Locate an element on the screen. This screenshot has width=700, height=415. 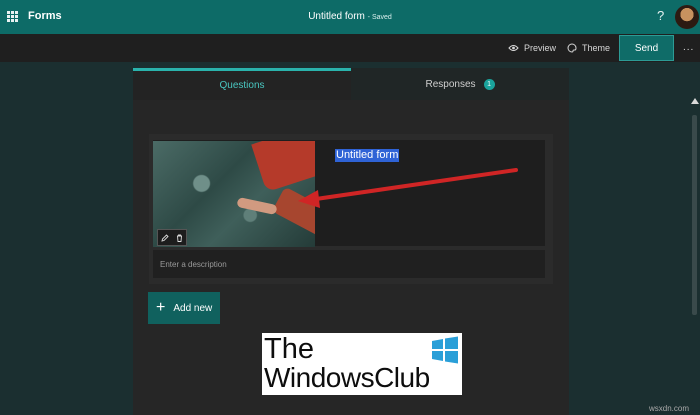
watermark-logo: The WindowsClub is located at coordinates (362, 364).